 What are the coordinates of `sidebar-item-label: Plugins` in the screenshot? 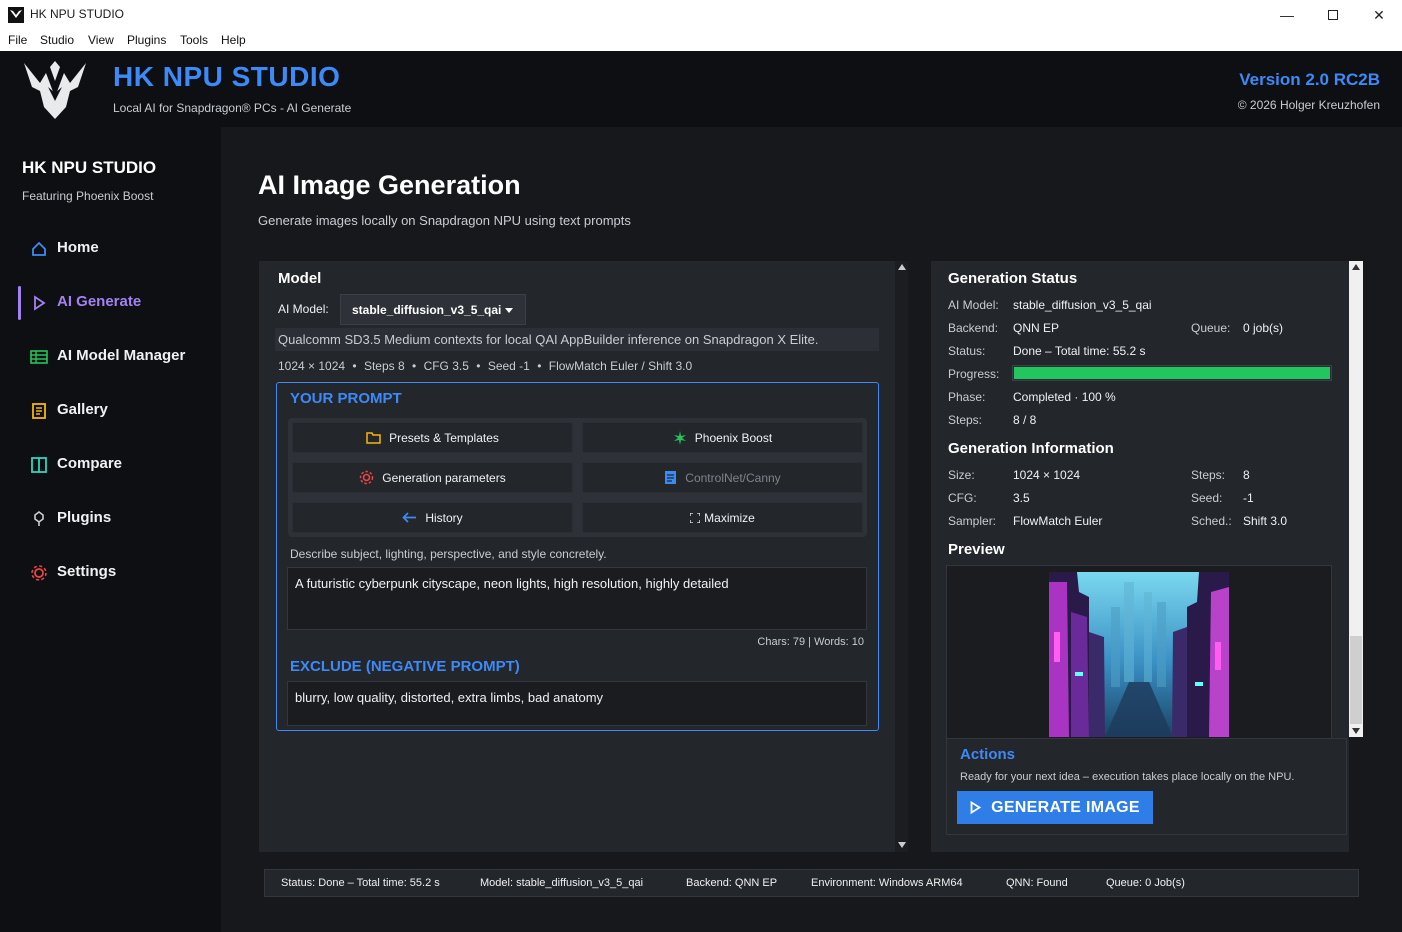 It's located at (84, 517).